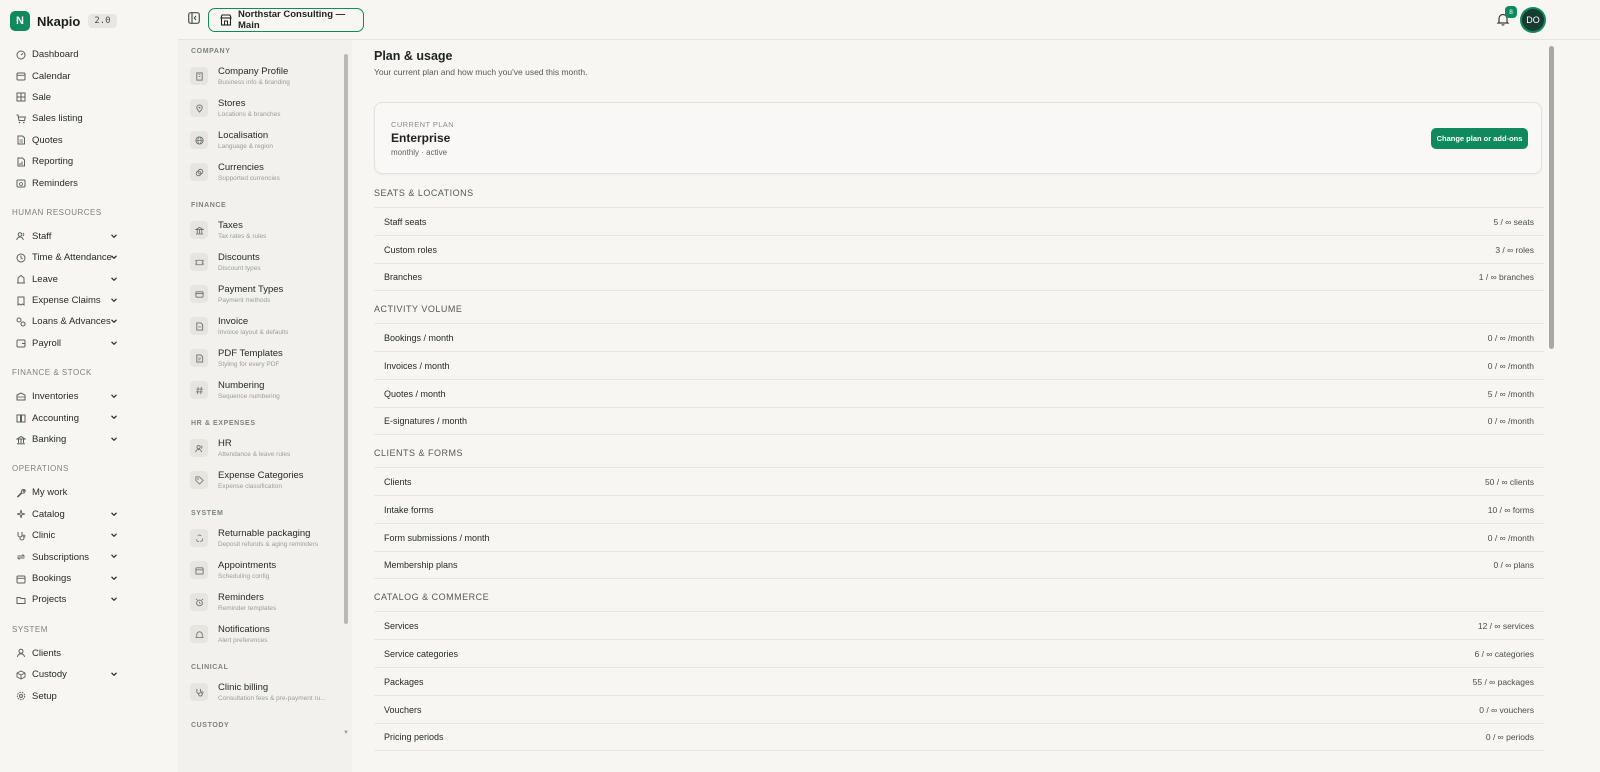 This screenshot has height=772, width=1600. Describe the element at coordinates (89, 236) in the screenshot. I see `sidebar-item-staff: Staff` at that location.